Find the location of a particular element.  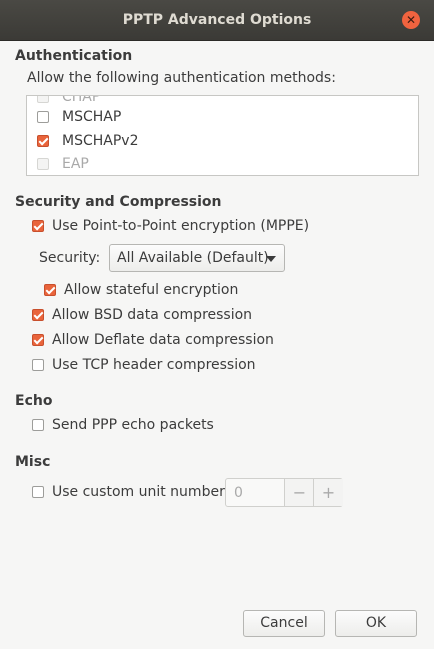

window-title: PPTP Advanced Options is located at coordinates (217, 20).